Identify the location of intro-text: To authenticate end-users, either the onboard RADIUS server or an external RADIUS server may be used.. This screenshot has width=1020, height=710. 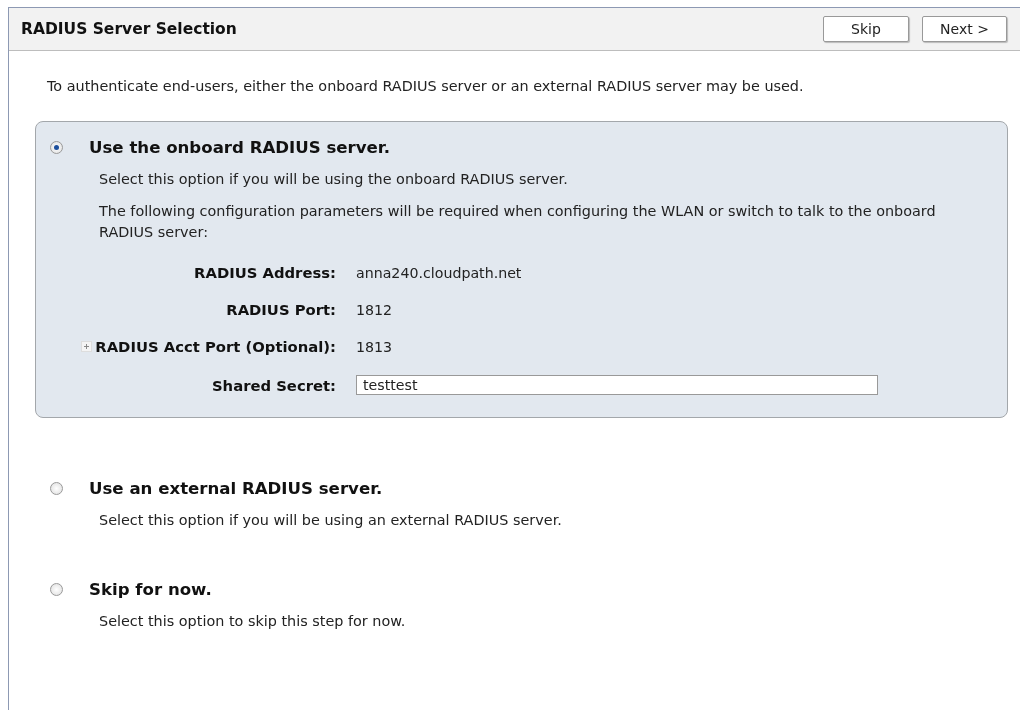
(426, 86).